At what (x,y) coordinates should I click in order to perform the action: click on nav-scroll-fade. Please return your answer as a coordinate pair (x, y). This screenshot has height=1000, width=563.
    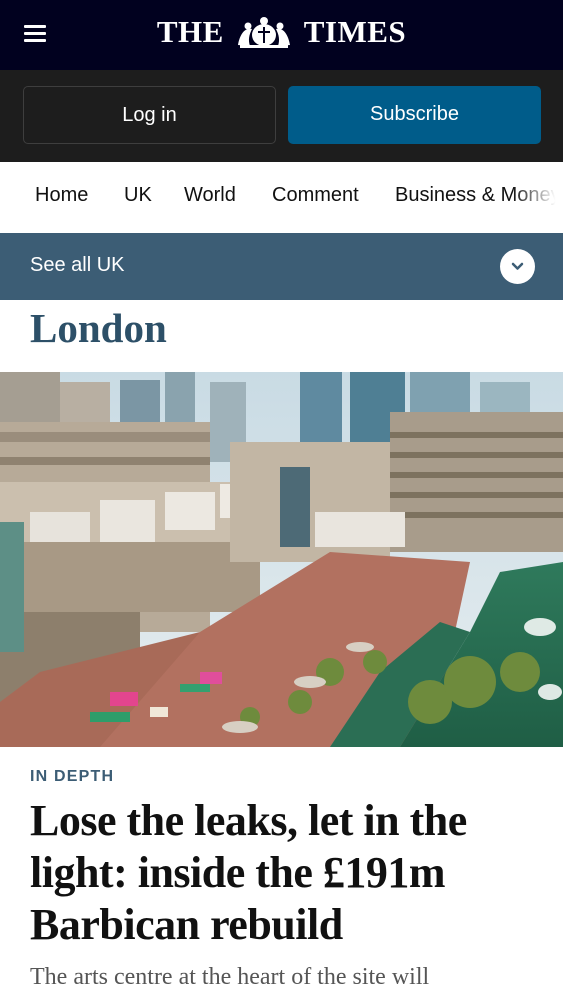
    Looking at the image, I should click on (538, 197).